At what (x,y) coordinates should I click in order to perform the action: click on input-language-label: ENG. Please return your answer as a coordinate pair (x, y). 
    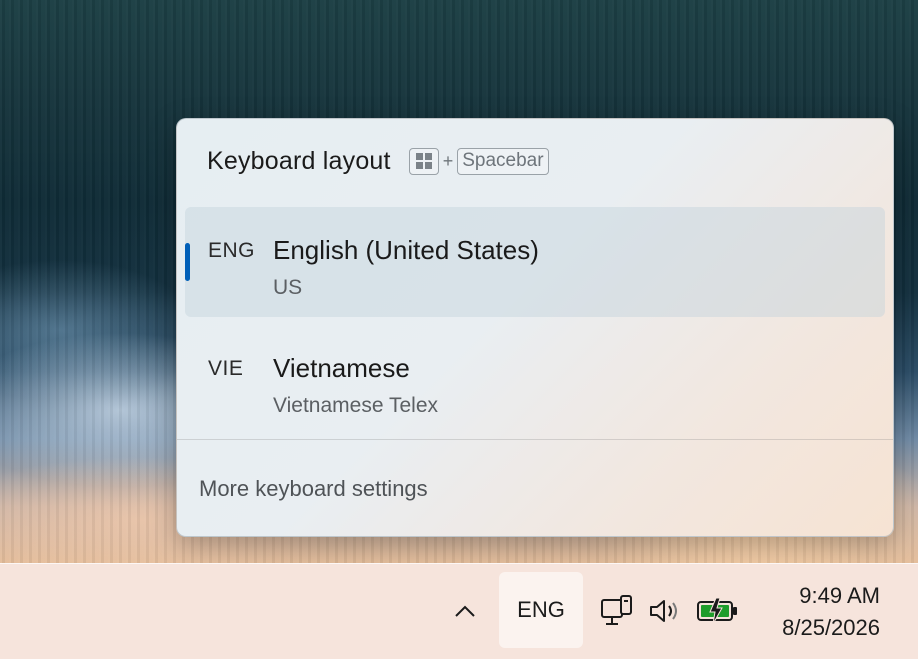
    Looking at the image, I should click on (541, 609).